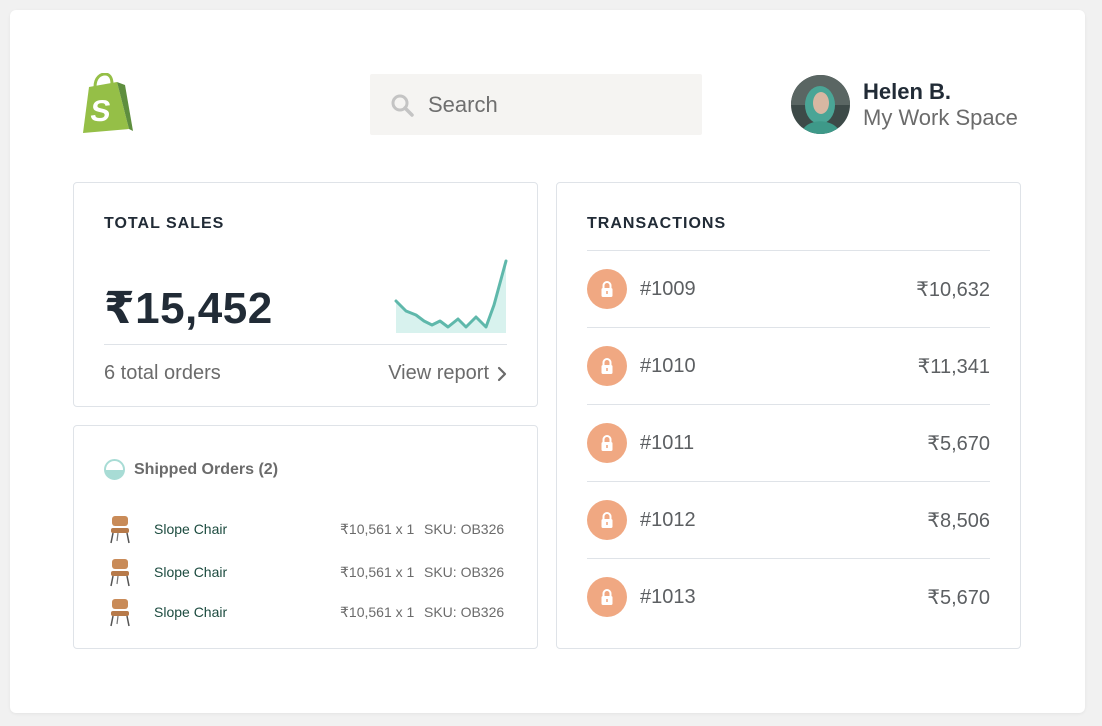  I want to click on transaction-row: #1009 ₹10,632, so click(788, 288).